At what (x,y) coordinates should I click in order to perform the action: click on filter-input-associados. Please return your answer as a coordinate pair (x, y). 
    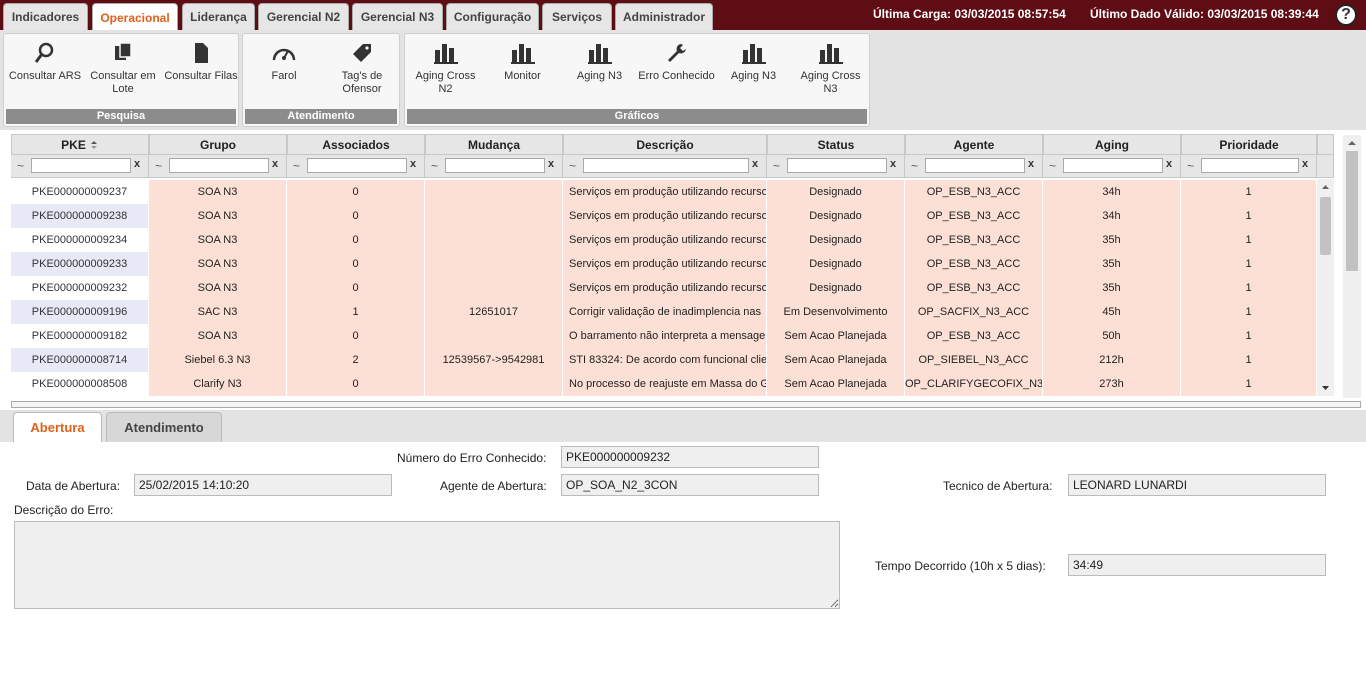
    Looking at the image, I should click on (357, 165).